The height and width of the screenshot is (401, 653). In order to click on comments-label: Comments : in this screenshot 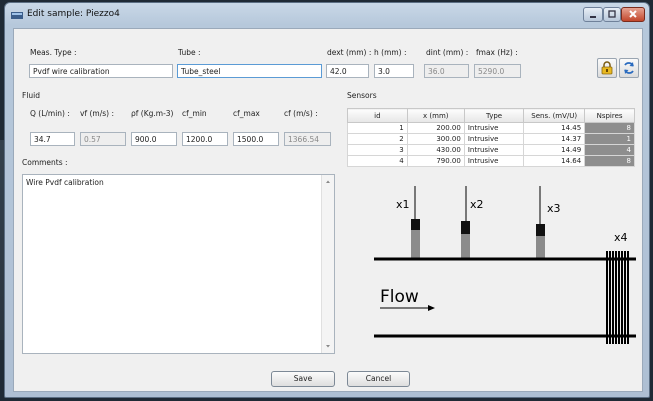, I will do `click(45, 162)`.